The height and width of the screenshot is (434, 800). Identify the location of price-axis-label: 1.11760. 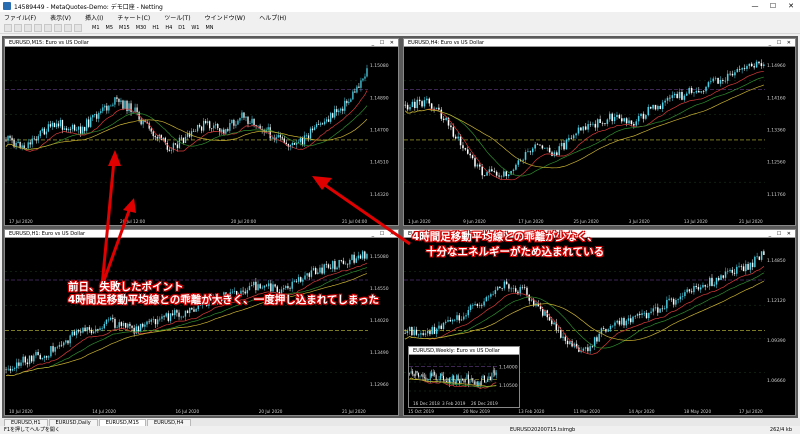
(776, 195).